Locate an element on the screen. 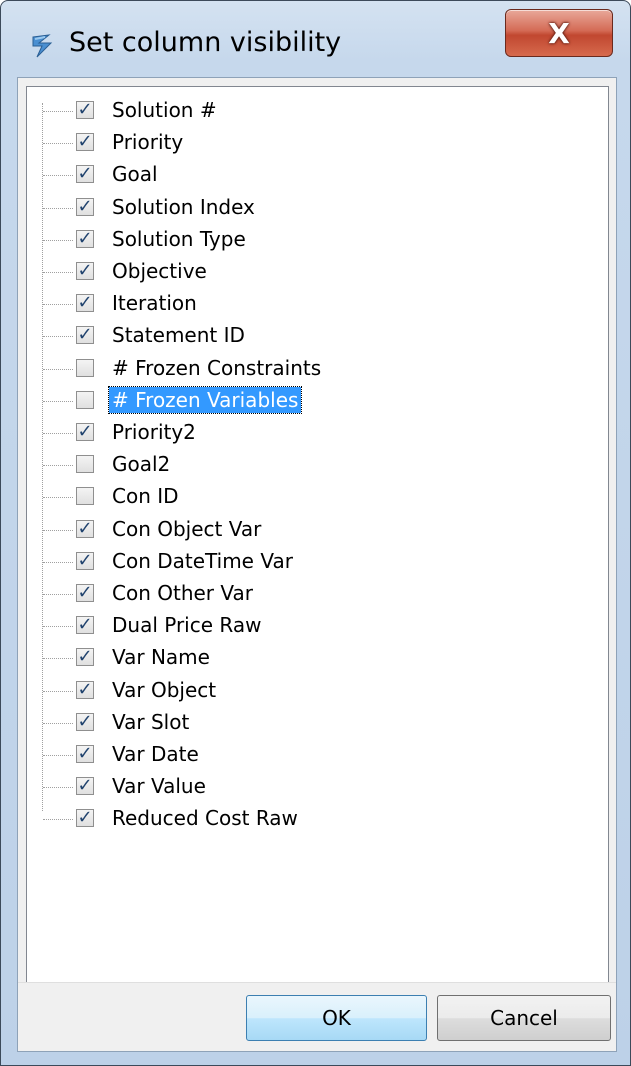 Image resolution: width=631 pixels, height=1066 pixels. column-label: # Frozen Constraints is located at coordinates (217, 367).